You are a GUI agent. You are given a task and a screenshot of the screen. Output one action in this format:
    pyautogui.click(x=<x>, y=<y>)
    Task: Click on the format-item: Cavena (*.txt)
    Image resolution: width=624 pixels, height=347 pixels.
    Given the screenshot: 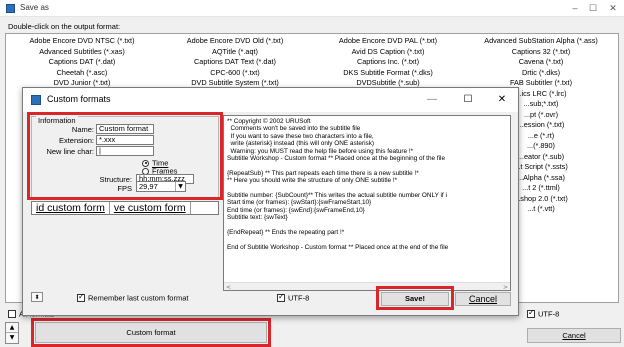 What is the action you would take?
    pyautogui.click(x=541, y=61)
    